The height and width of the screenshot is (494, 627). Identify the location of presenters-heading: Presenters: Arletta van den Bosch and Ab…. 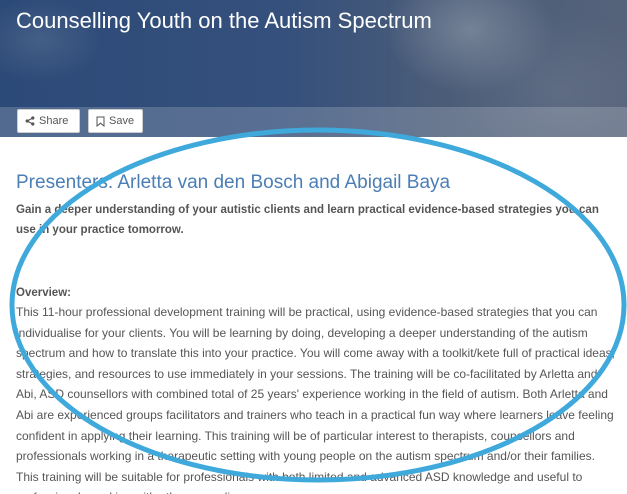
(233, 182).